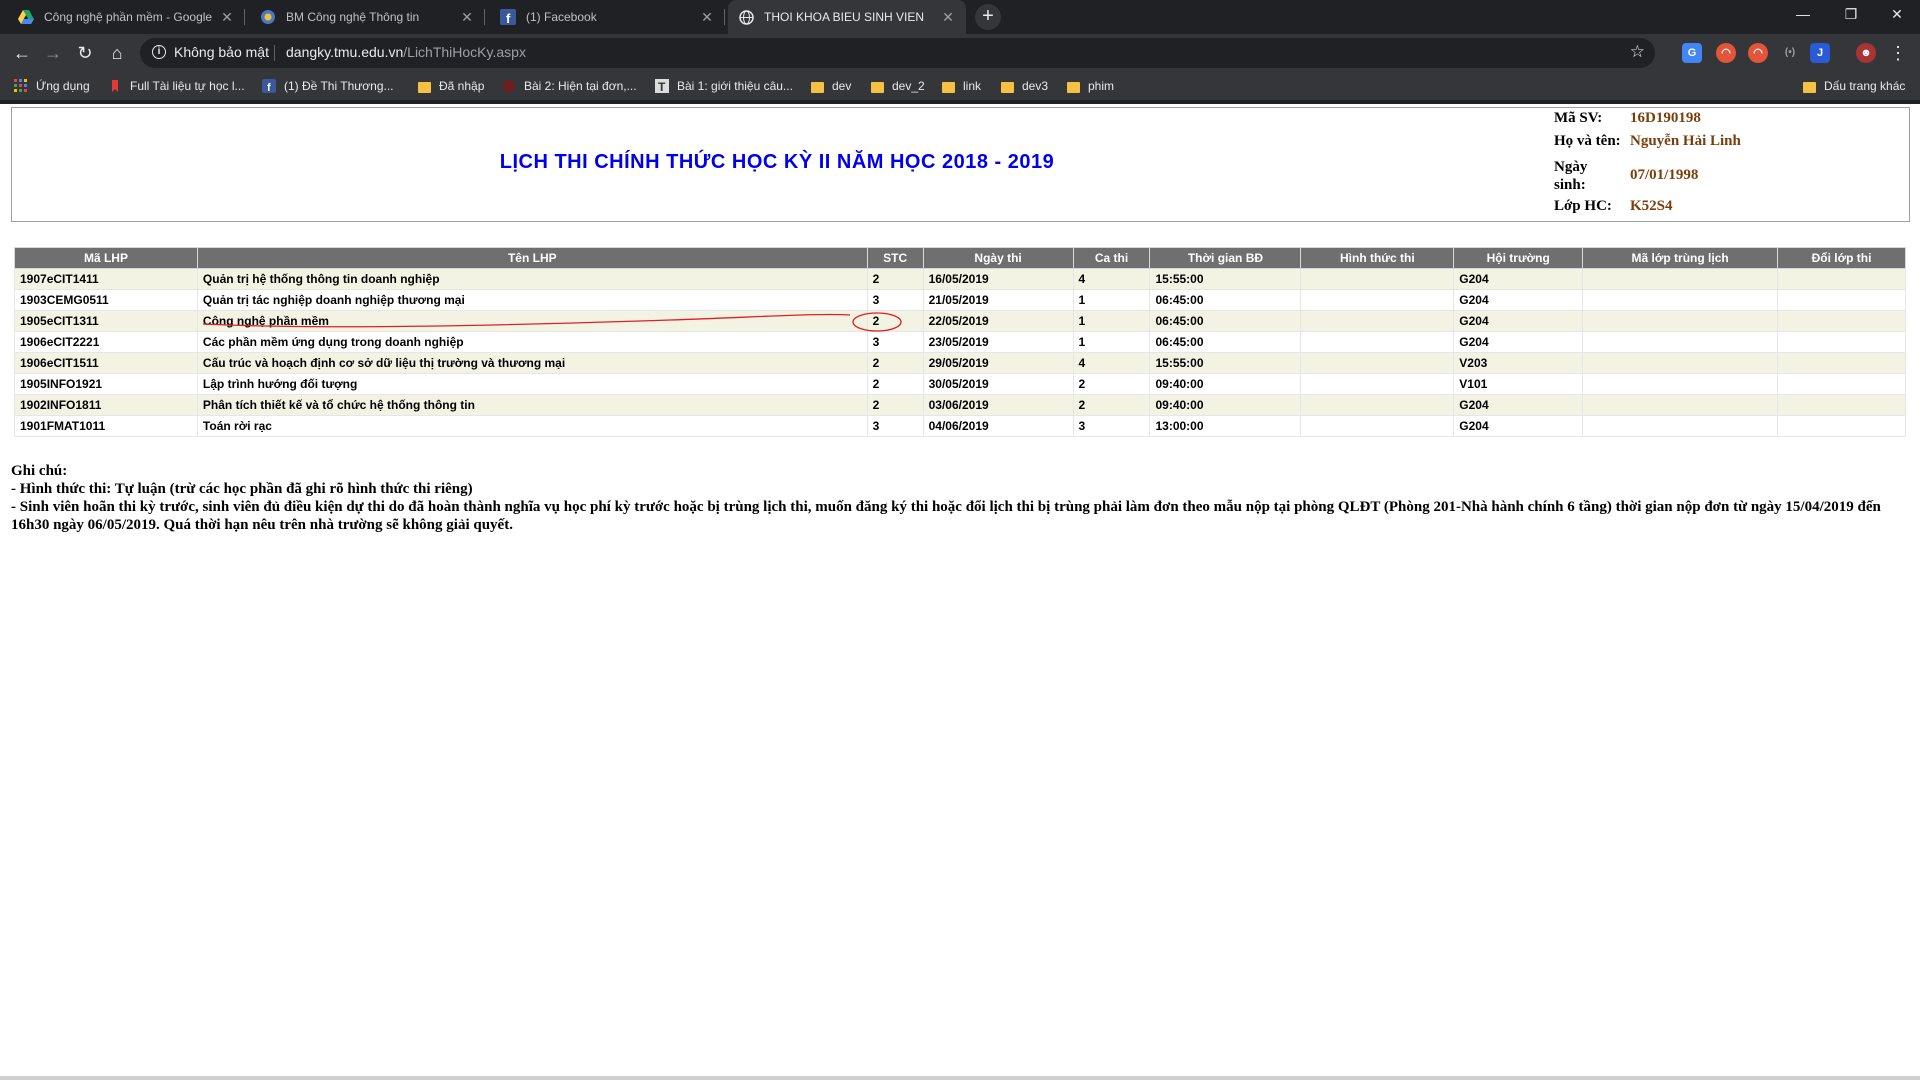  I want to click on column-header: Thời gian BĐ, so click(1225, 258).